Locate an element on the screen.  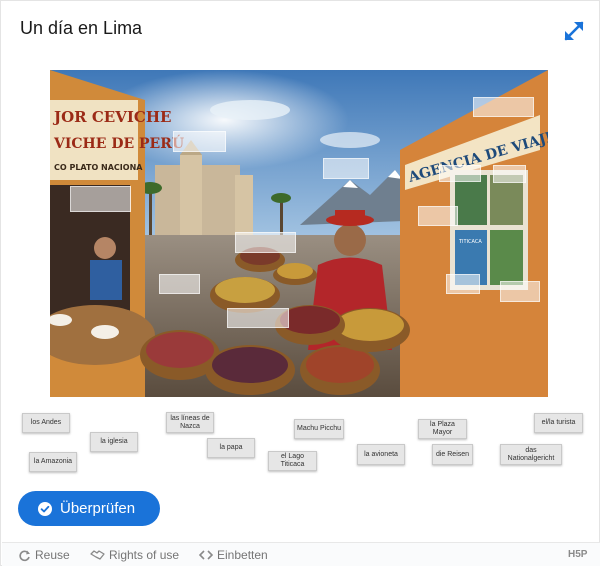
reuse-label: Reuse is located at coordinates (52, 555).